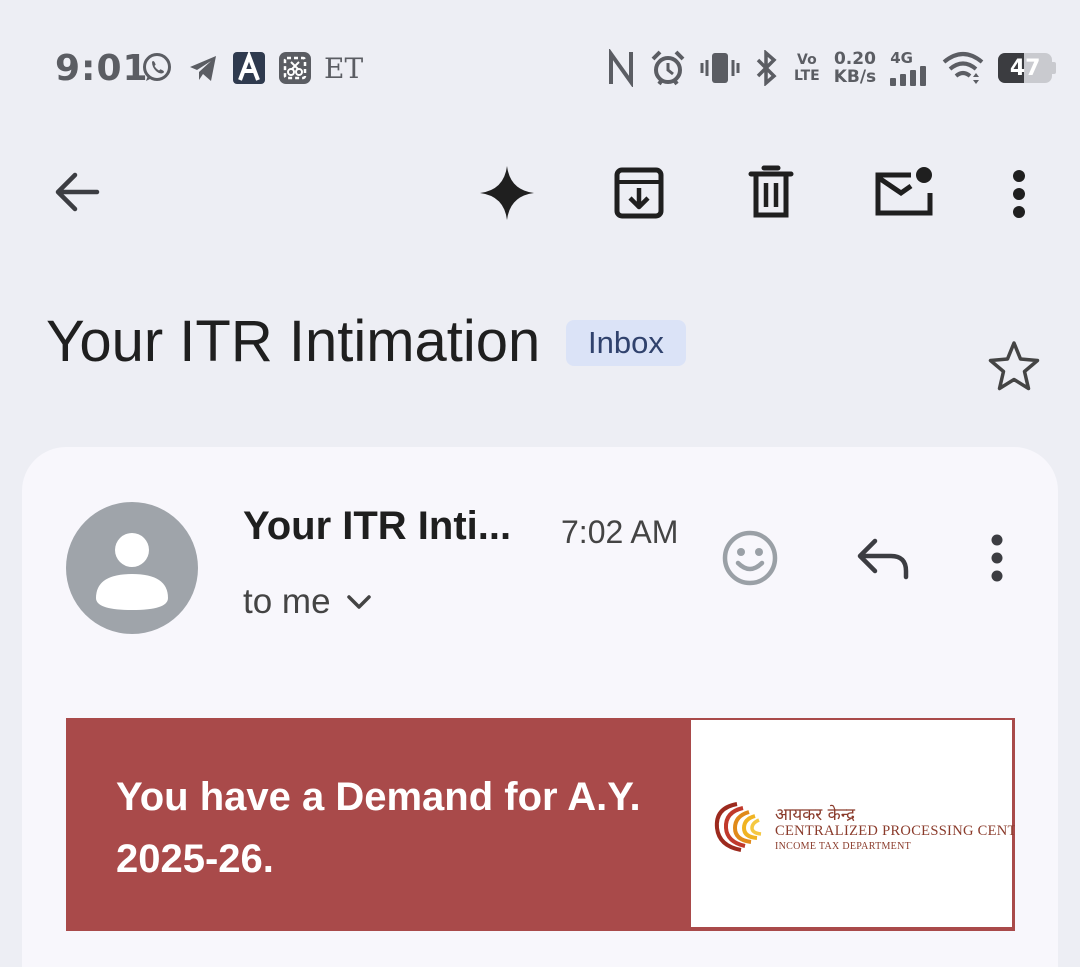  Describe the element at coordinates (895, 831) in the screenshot. I see `logo-title: CENTRALIZED PROCESSING CENTER` at that location.